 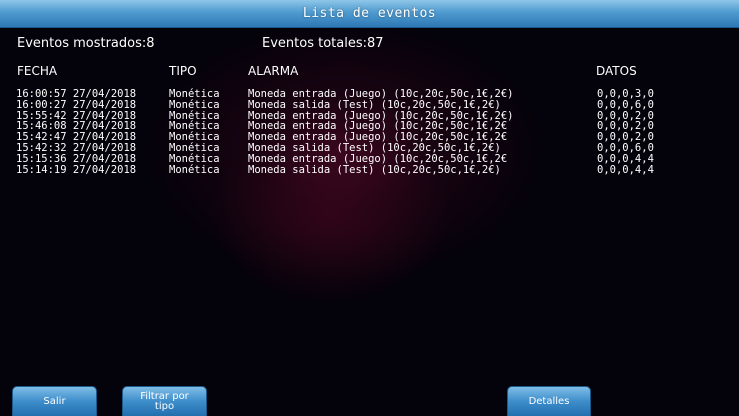 I want to click on cell-fecha: 15:15:36 27/04/2018, so click(x=76, y=158).